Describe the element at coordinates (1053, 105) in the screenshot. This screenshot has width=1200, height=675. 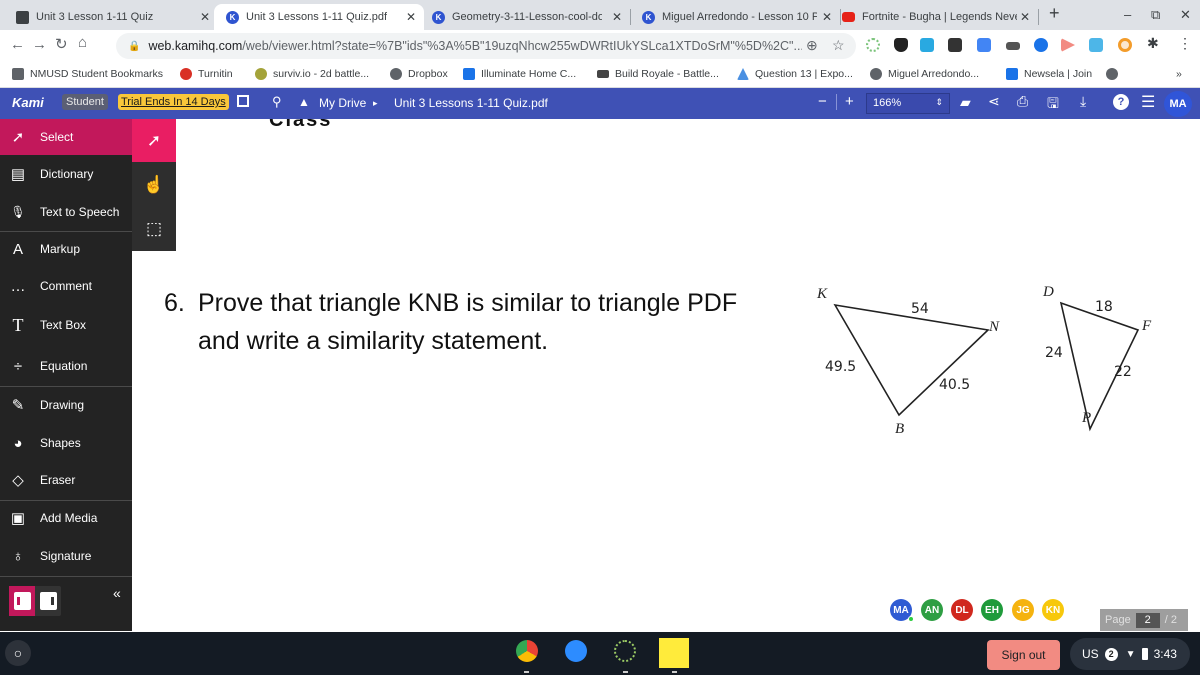
I see `save-icon: 🖫` at that location.